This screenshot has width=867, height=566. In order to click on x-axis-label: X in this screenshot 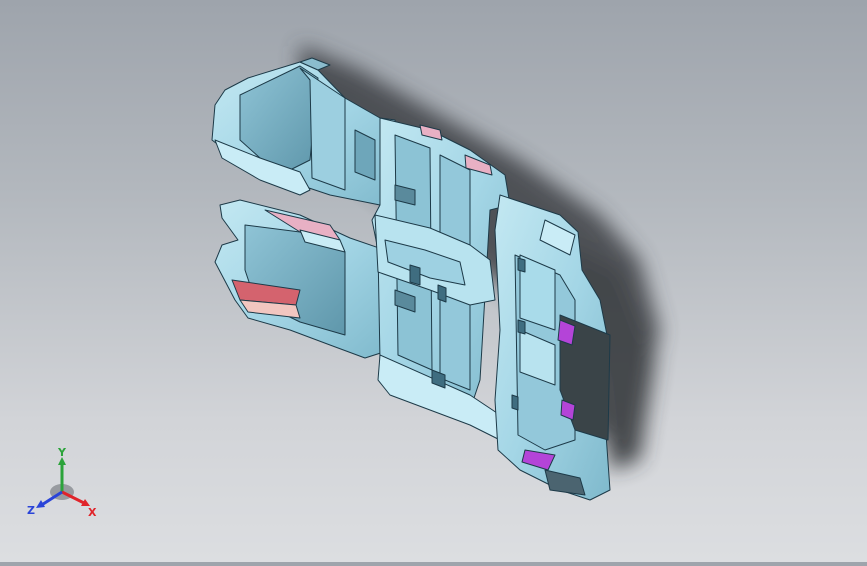, I will do `click(92, 512)`.